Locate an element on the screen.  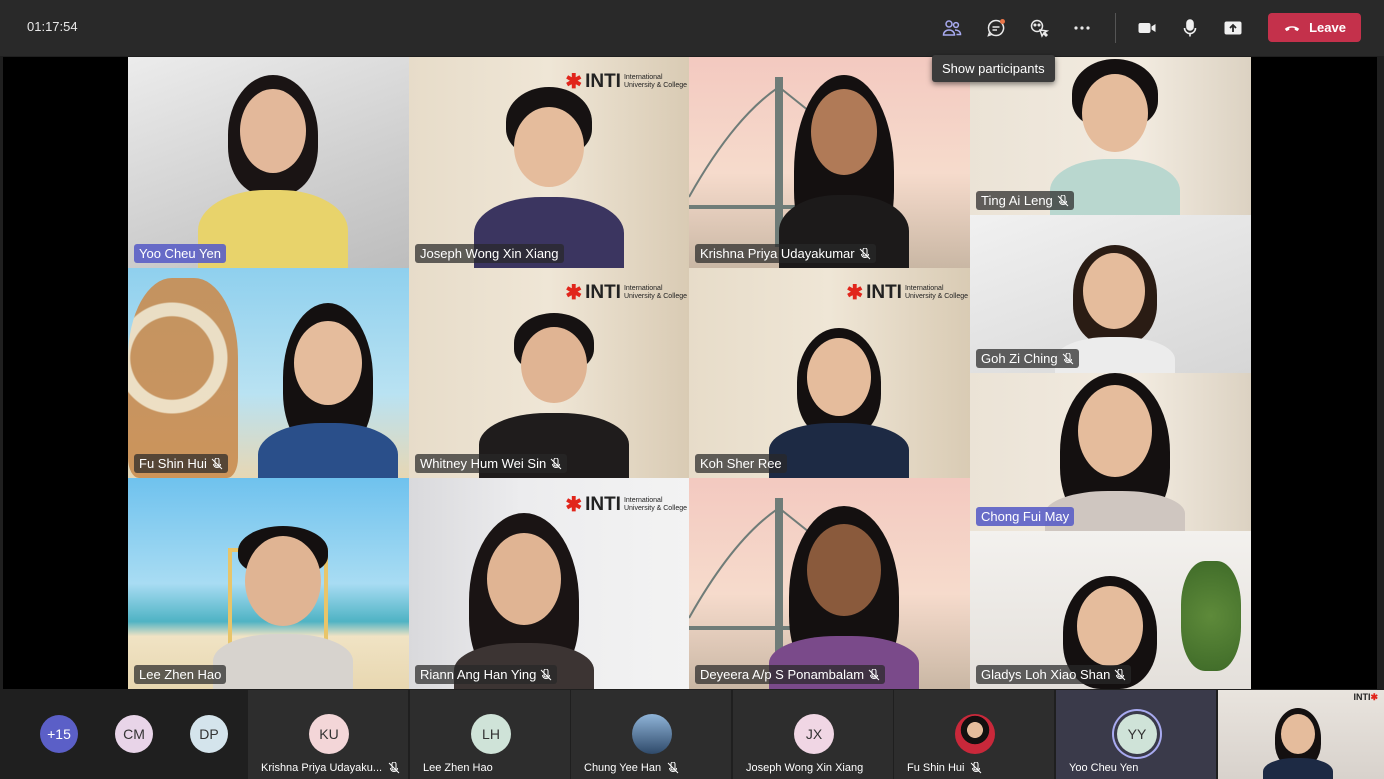
participant-tile: Chung Yee Han is located at coordinates (651, 734).